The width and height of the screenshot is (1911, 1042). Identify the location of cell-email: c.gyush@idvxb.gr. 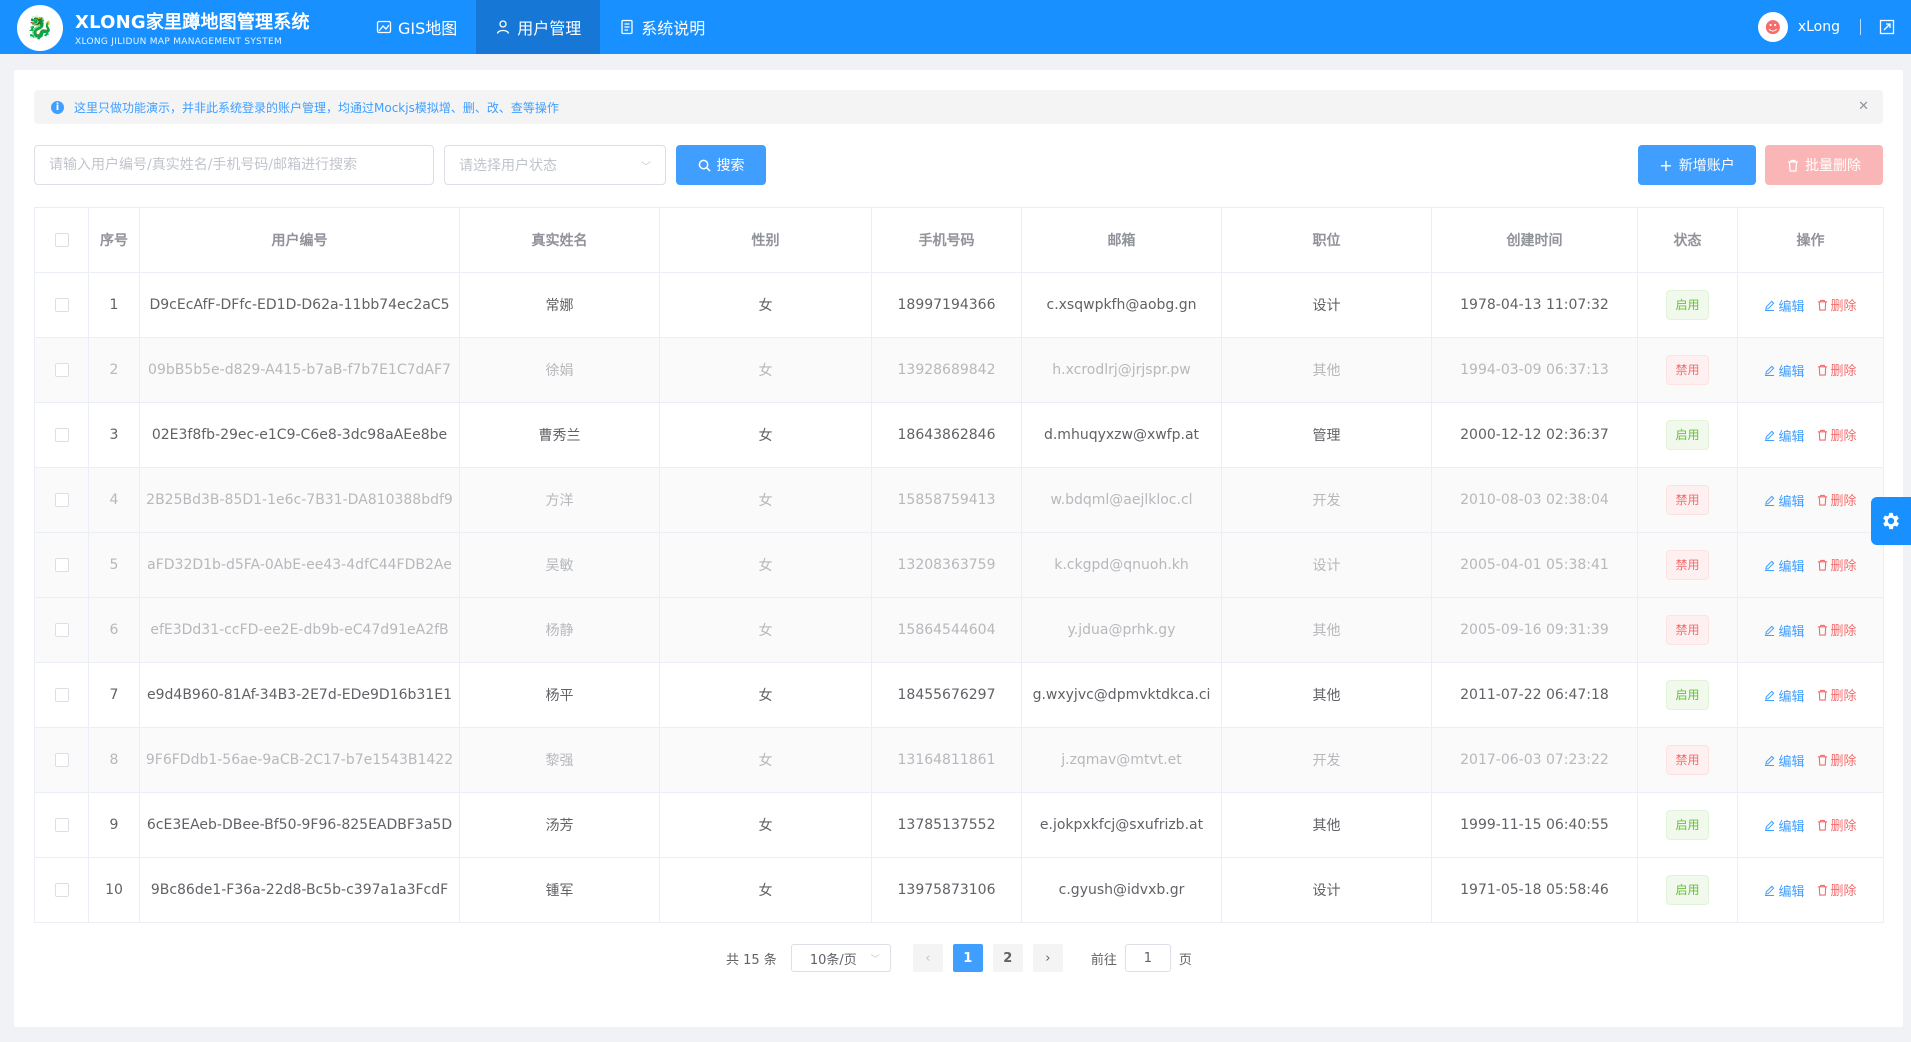
(1121, 890).